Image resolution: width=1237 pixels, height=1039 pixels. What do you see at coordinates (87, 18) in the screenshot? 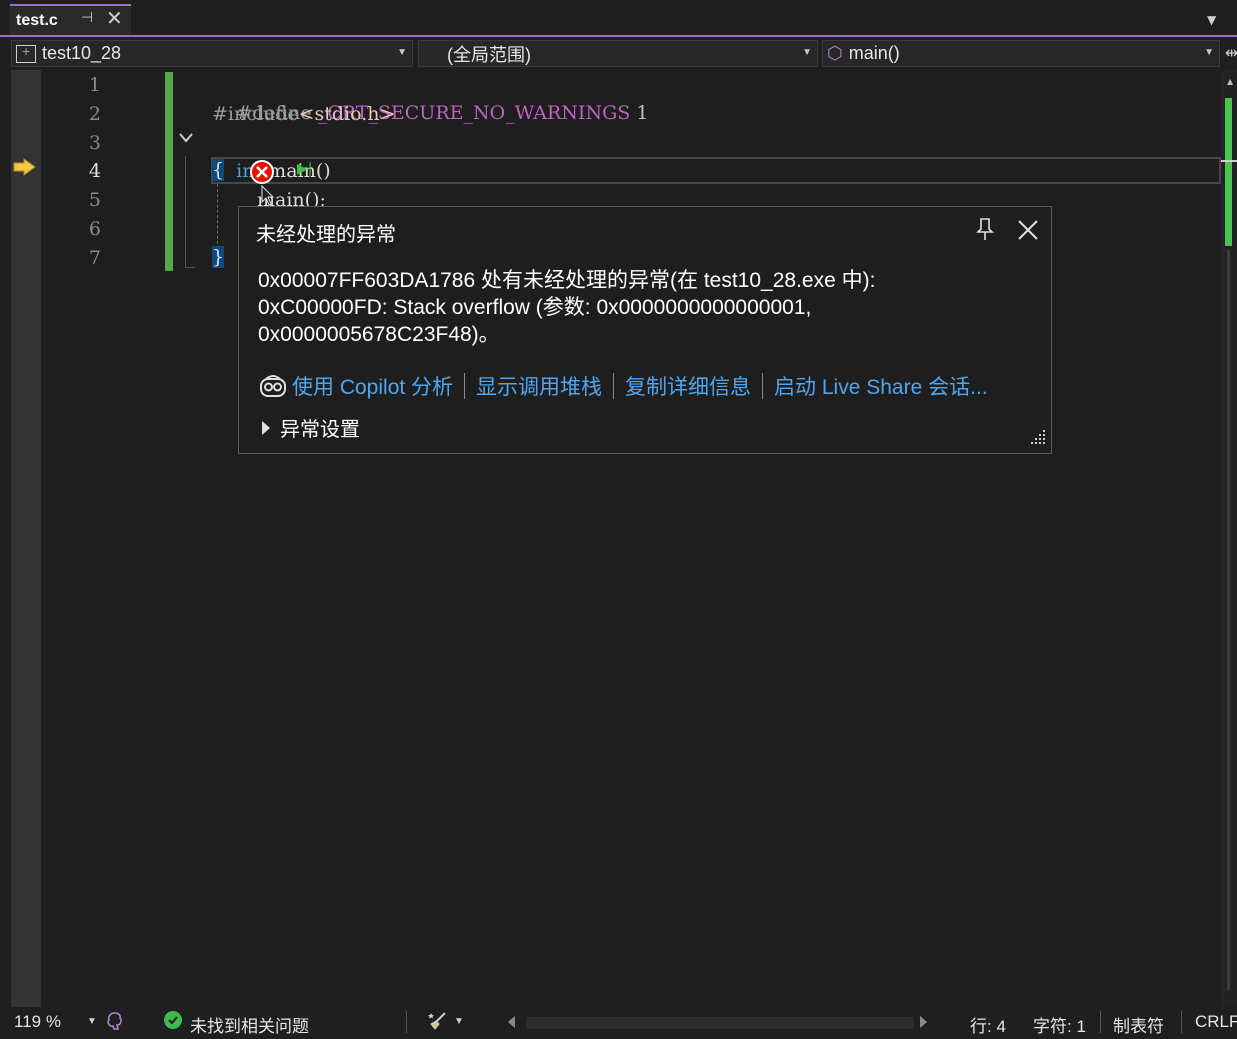
I see `pin-icon: ⊣` at bounding box center [87, 18].